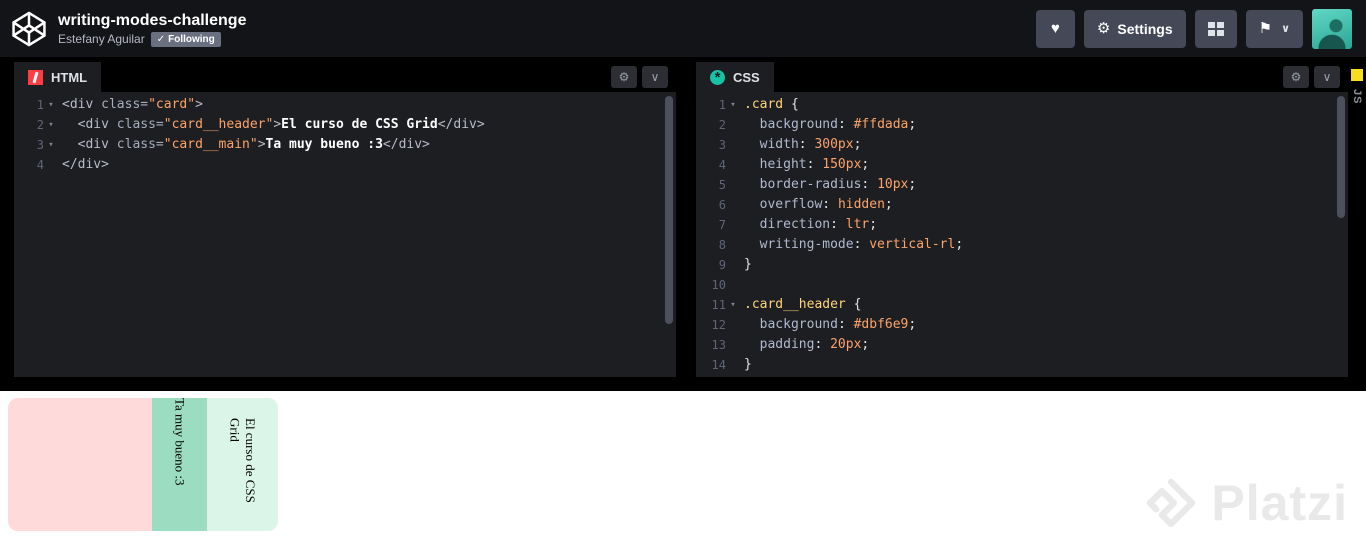 The image size is (1366, 538). What do you see at coordinates (1357, 219) in the screenshot?
I see `js-panel-collapsed: JS` at bounding box center [1357, 219].